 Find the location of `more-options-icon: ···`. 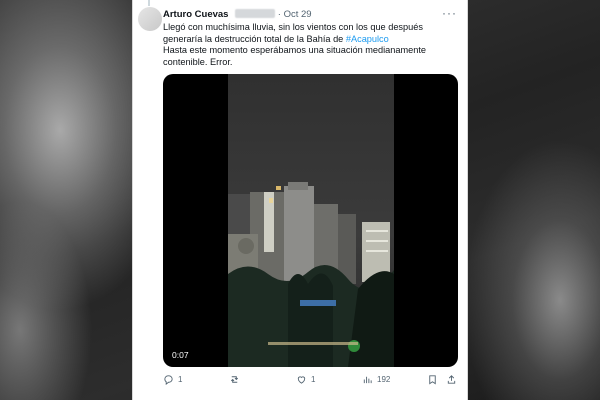

more-options-icon: ··· is located at coordinates (449, 13).